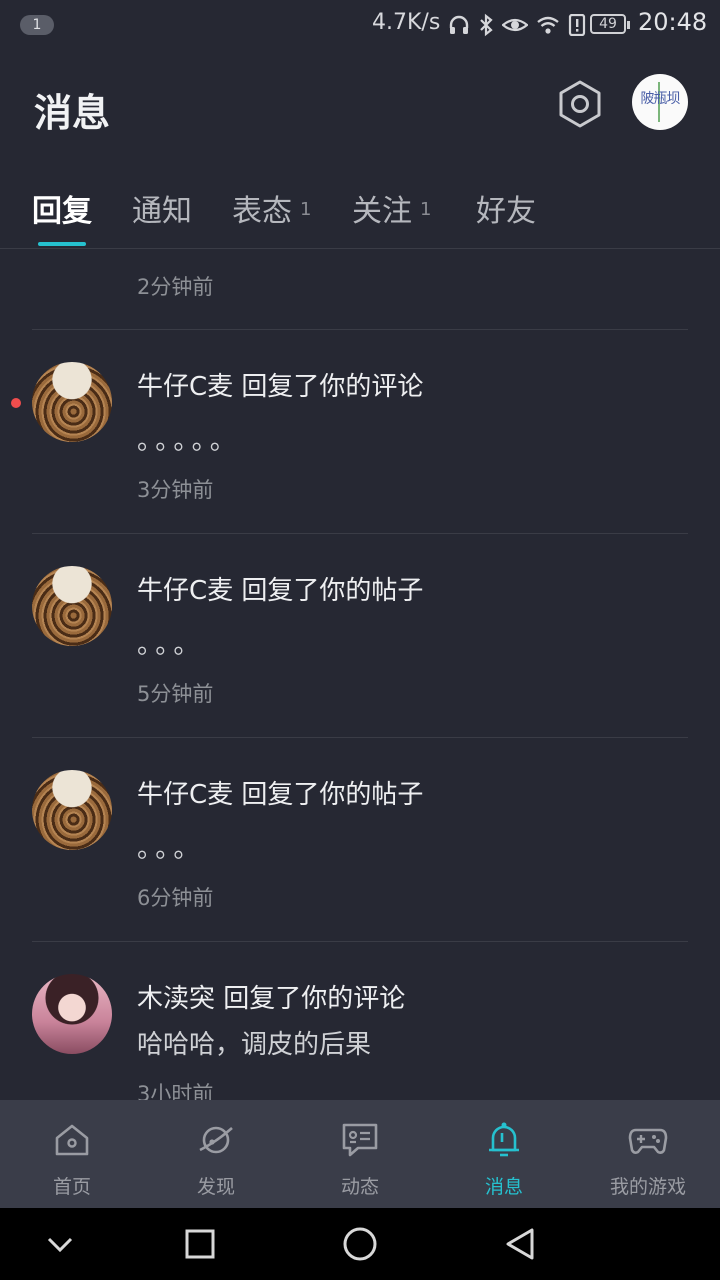  I want to click on message-time: 6分钟前, so click(175, 898).